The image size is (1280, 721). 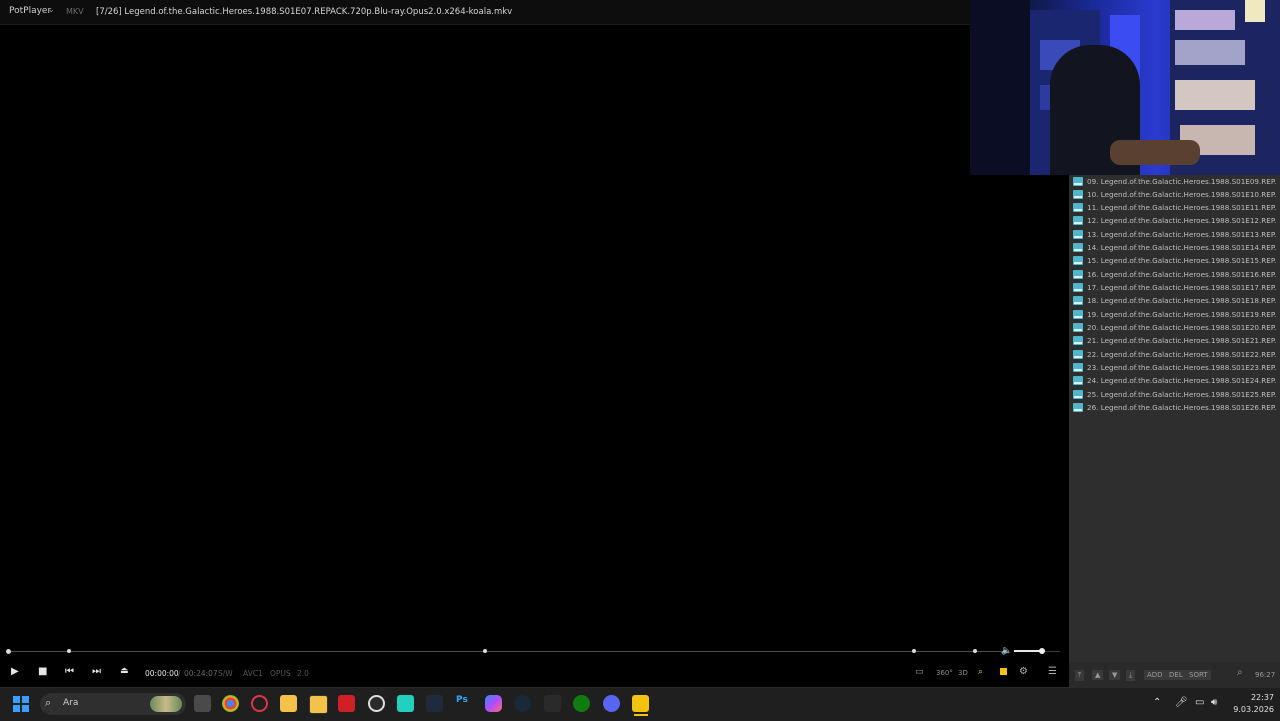 I want to click on obs-icon, so click(x=376, y=703).